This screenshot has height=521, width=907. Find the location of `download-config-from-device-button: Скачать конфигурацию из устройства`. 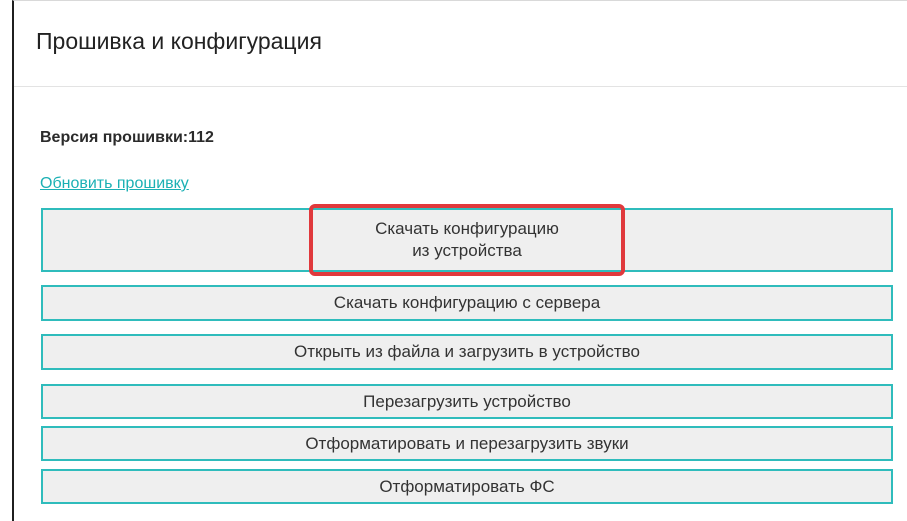

download-config-from-device-button: Скачать конфигурацию из устройства is located at coordinates (467, 240).